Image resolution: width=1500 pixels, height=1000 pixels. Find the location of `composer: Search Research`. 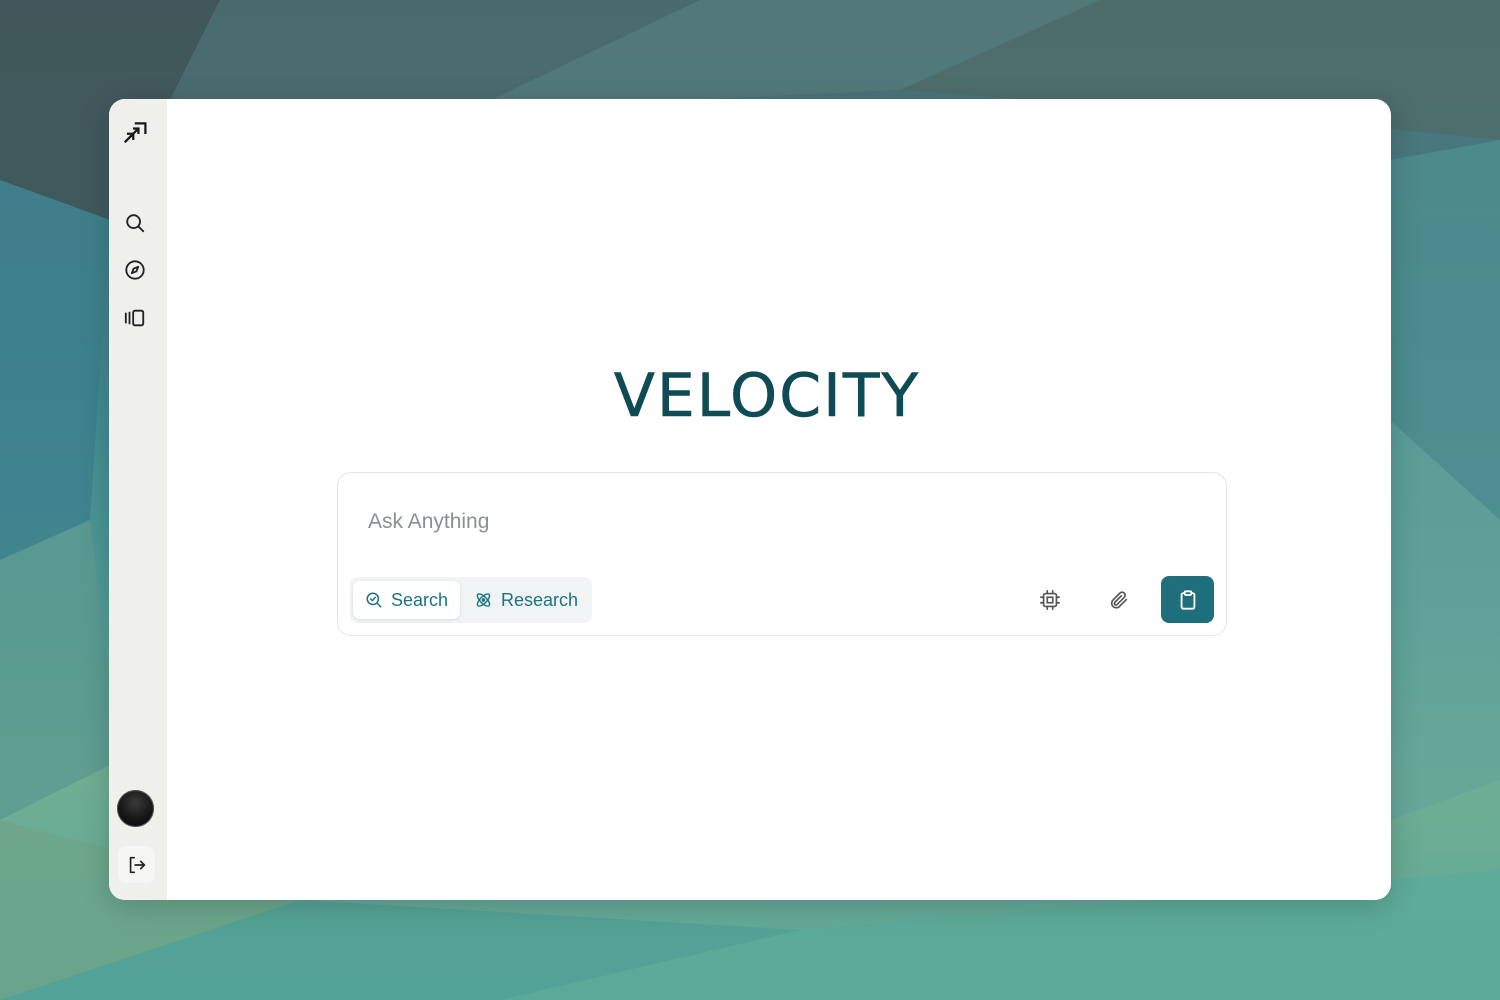

composer: Search Research is located at coordinates (782, 554).